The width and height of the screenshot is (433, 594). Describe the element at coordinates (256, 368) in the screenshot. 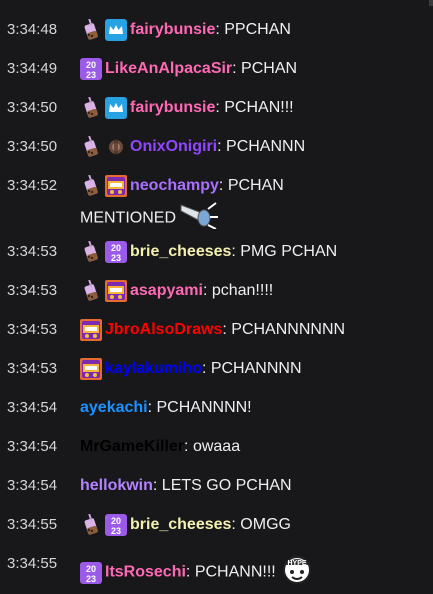

I see `message-text: PCHANNNN` at that location.